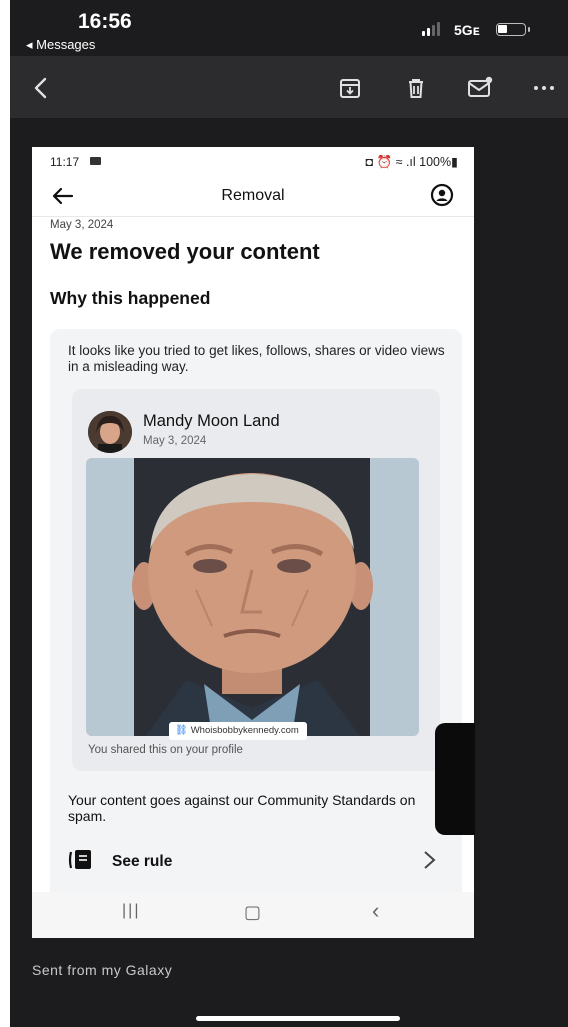 The width and height of the screenshot is (568, 1027). Describe the element at coordinates (253, 216) in the screenshot. I see `header-divider` at that location.